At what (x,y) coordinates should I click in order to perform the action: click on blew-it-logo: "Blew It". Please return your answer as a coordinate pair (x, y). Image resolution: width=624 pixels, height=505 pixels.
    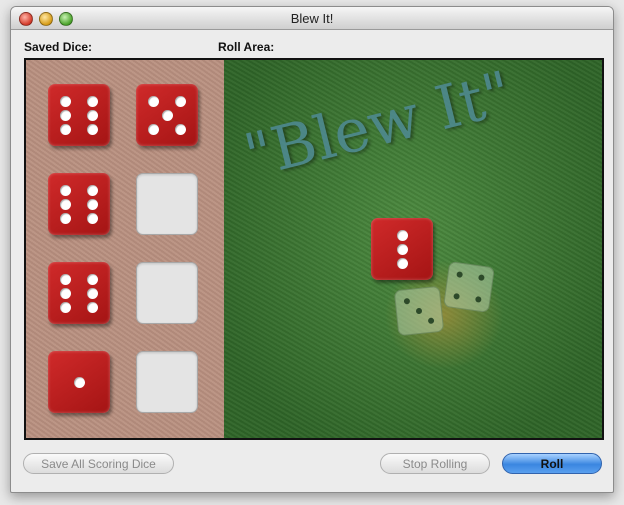
    Looking at the image, I should click on (378, 125).